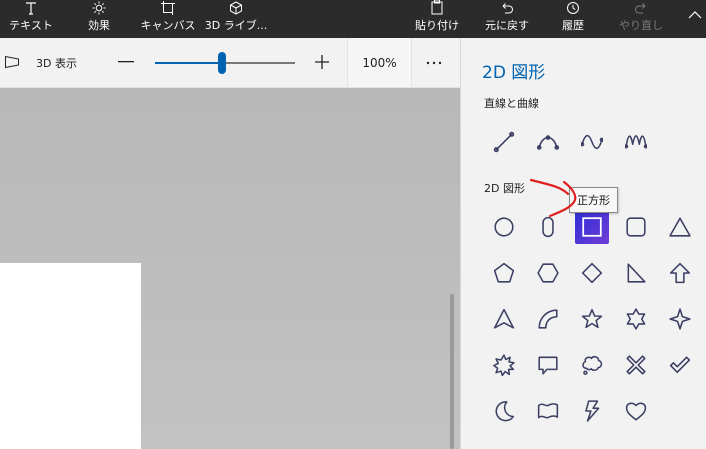  I want to click on burst-icon, so click(504, 365).